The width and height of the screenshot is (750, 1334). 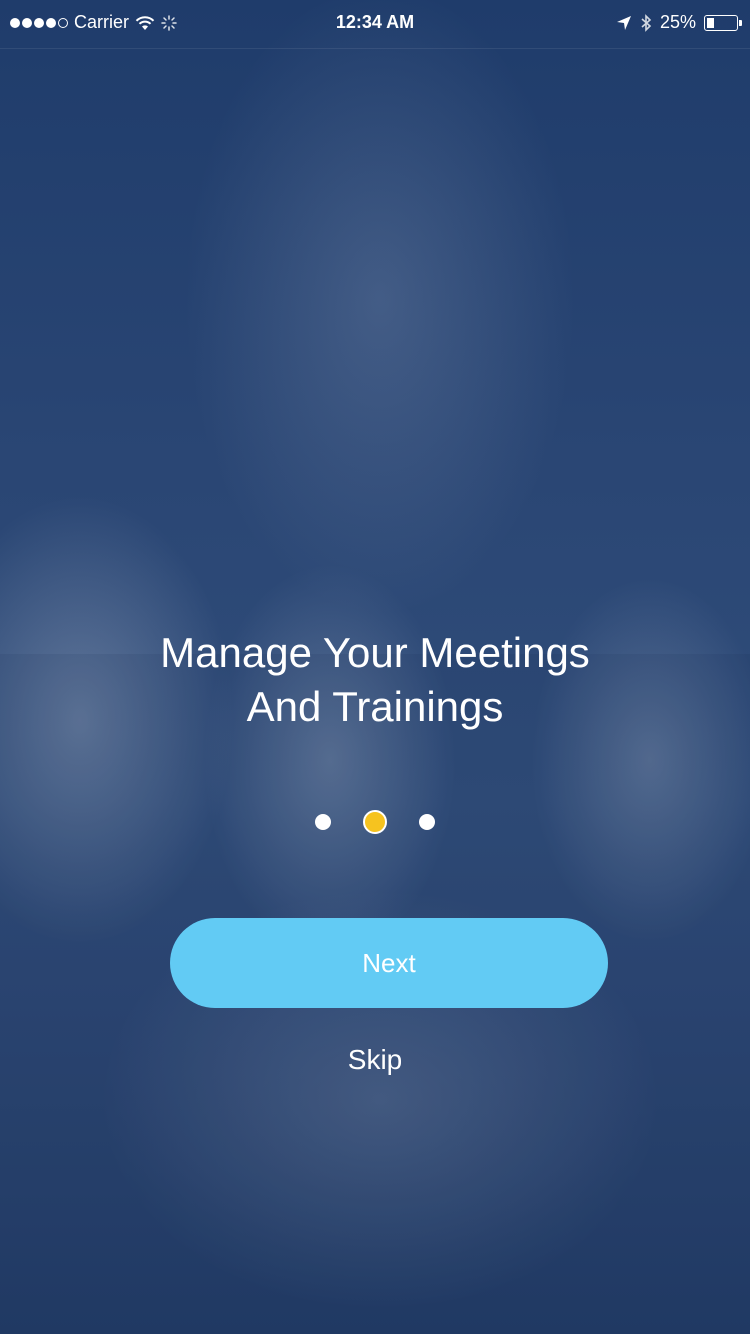 I want to click on status-bar: Carrier 12:34 AM 25%, so click(x=375, y=24).